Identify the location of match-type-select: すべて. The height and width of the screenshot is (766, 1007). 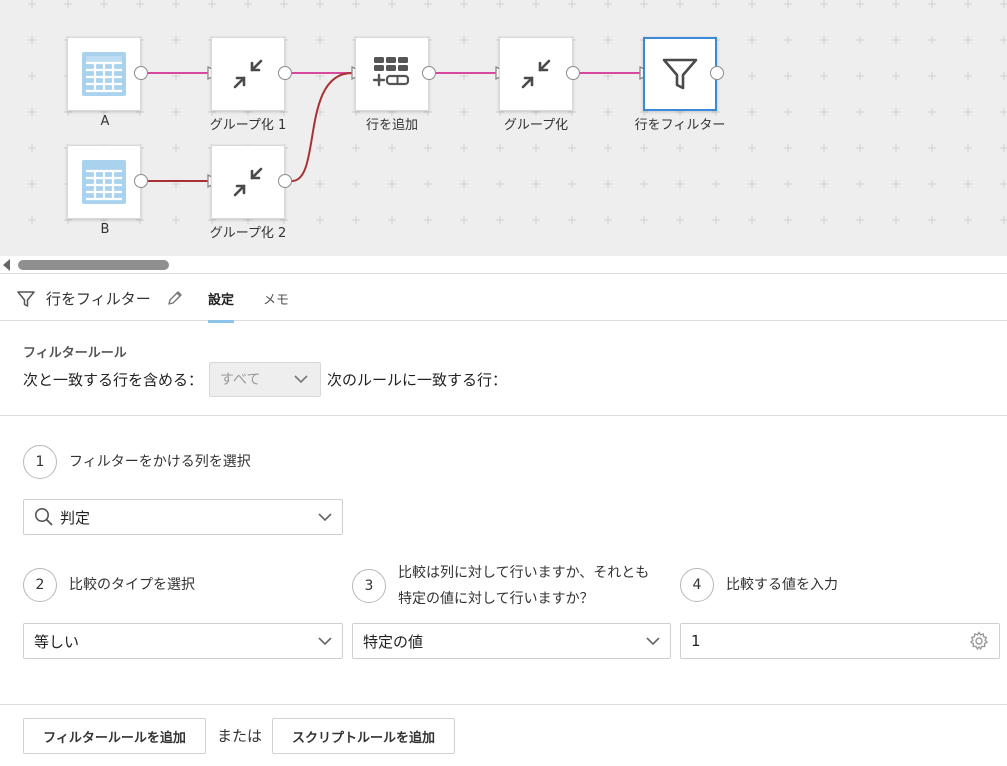
(265, 379).